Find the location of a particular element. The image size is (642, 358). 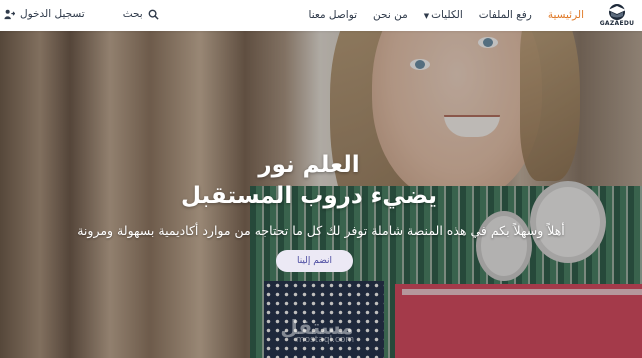

nav-link-home: الرئيسية is located at coordinates (566, 15).